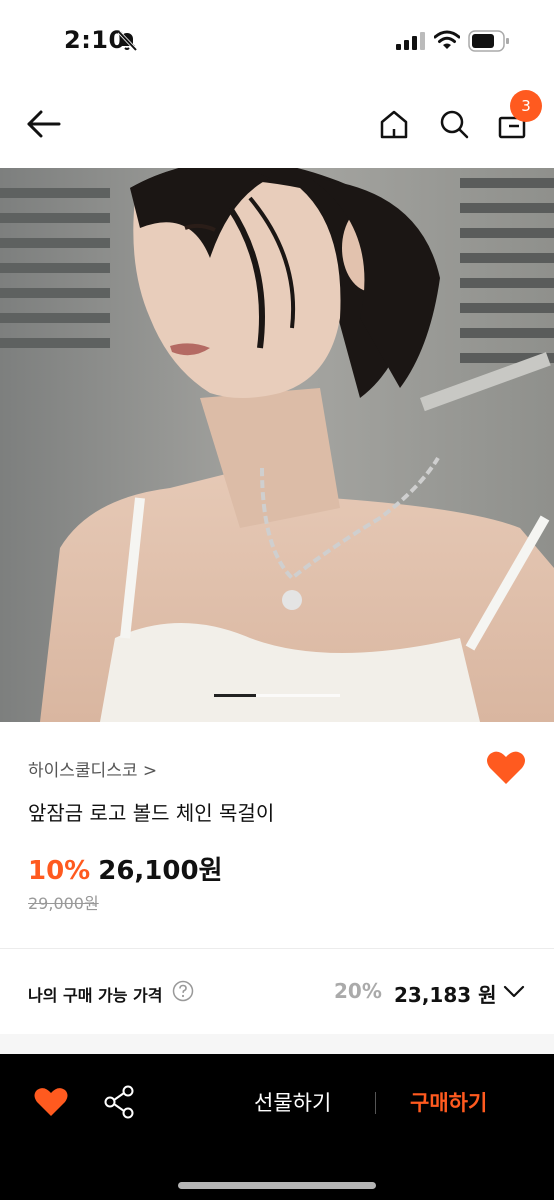 Image resolution: width=554 pixels, height=1200 pixels. Describe the element at coordinates (375, 1103) in the screenshot. I see `divider` at that location.